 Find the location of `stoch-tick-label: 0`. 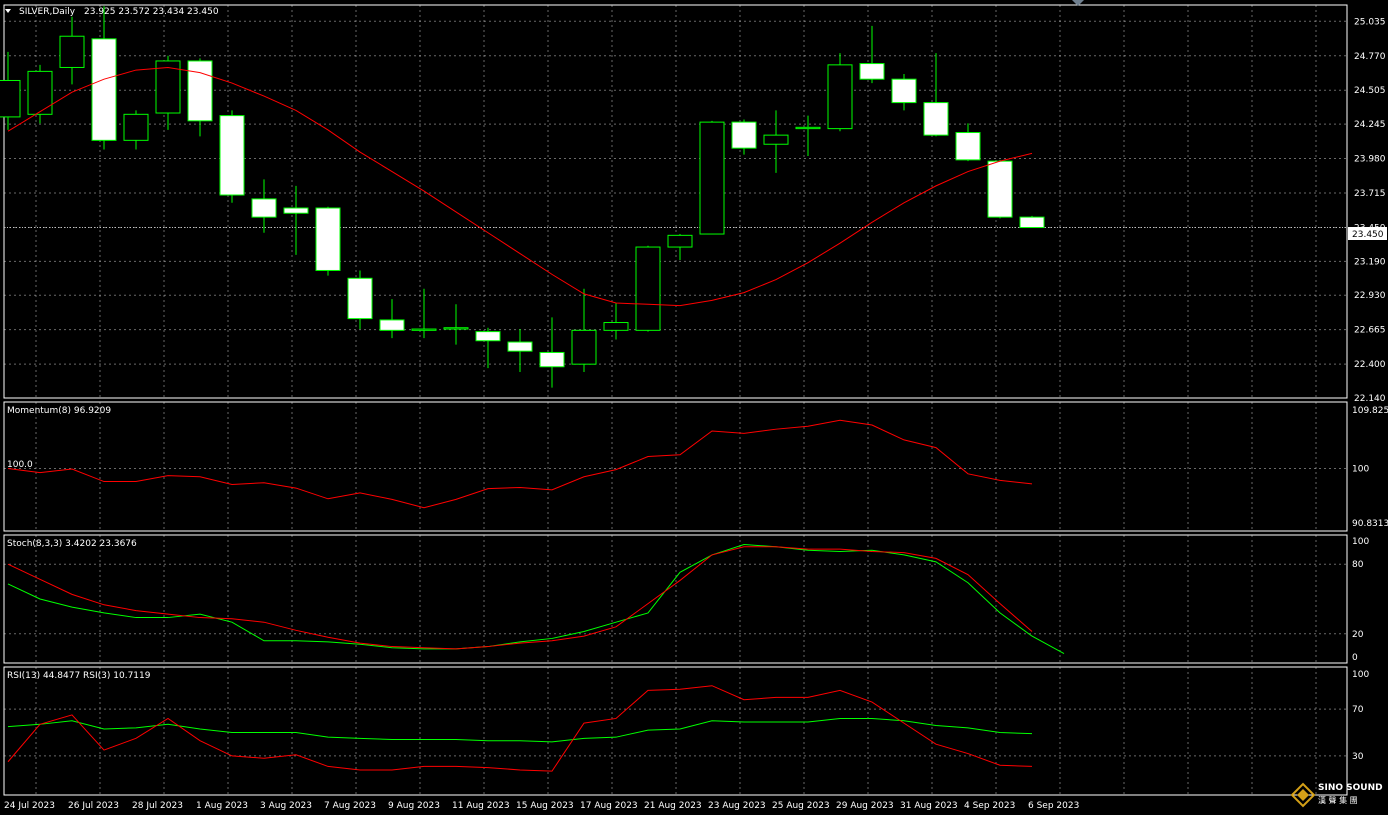

stoch-tick-label: 0 is located at coordinates (1355, 658).